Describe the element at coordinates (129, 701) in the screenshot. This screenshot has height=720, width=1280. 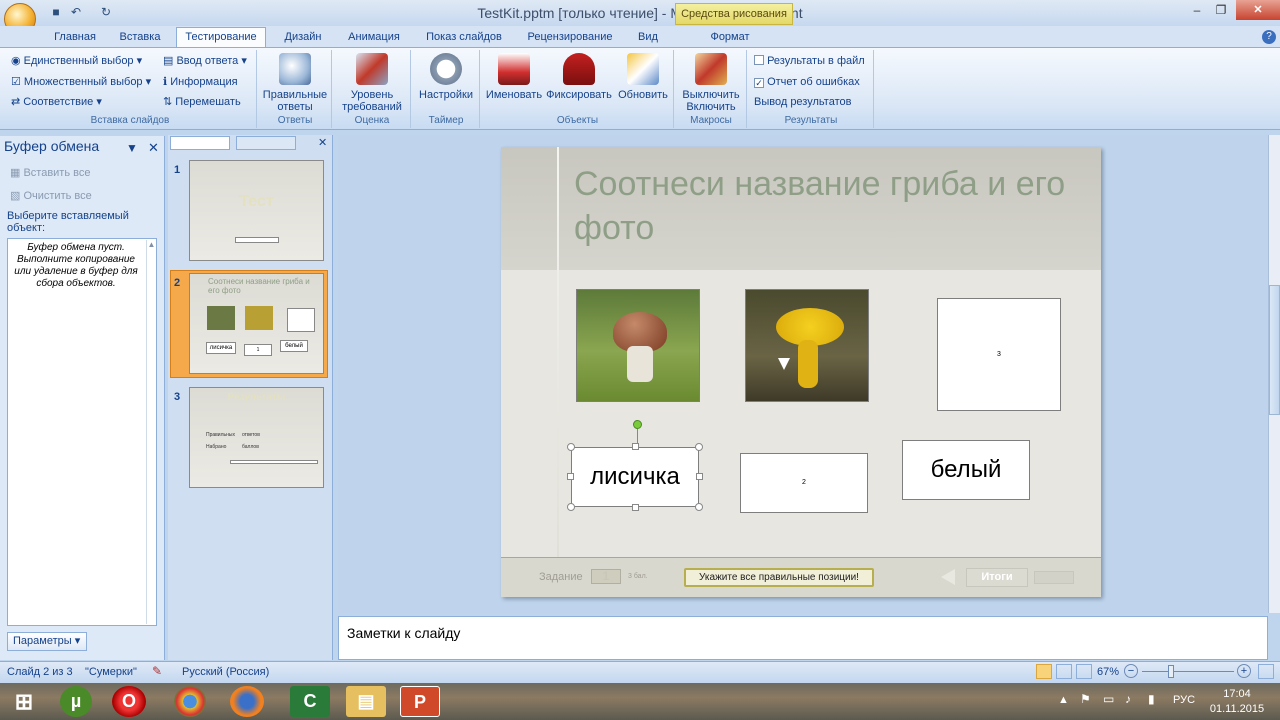
I see `opera-icon: O` at that location.